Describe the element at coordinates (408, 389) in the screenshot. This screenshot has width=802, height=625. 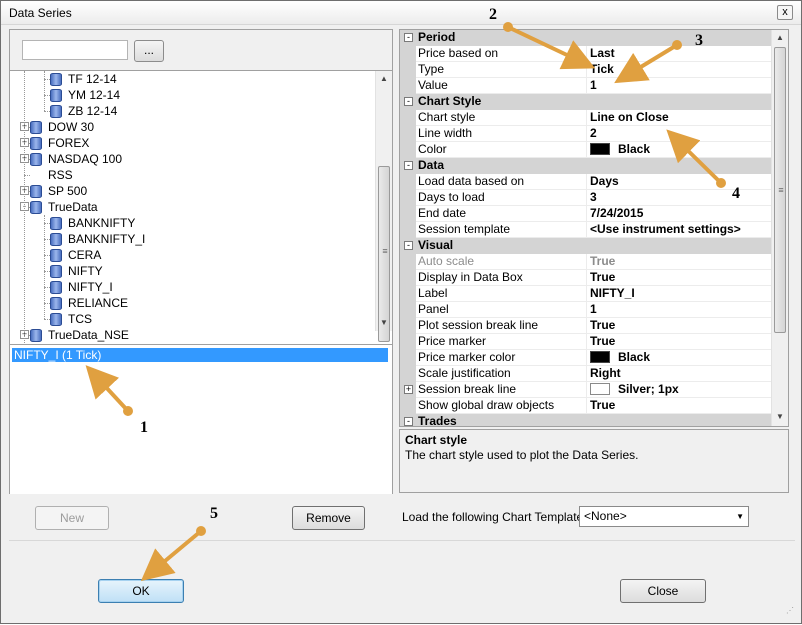
I see `expand-icon: +` at that location.